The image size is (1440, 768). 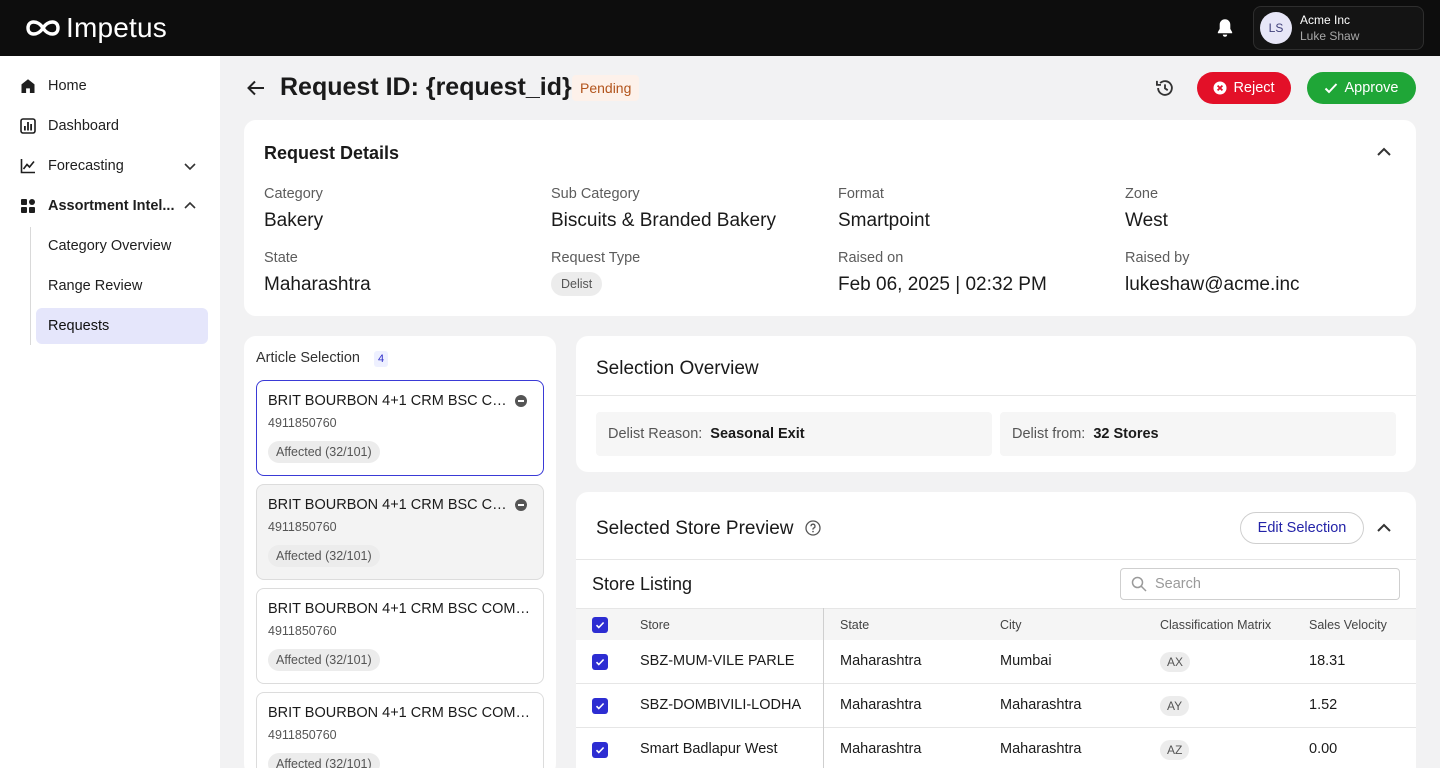 I want to click on edit-selection-button: Edit Selection, so click(x=1302, y=528).